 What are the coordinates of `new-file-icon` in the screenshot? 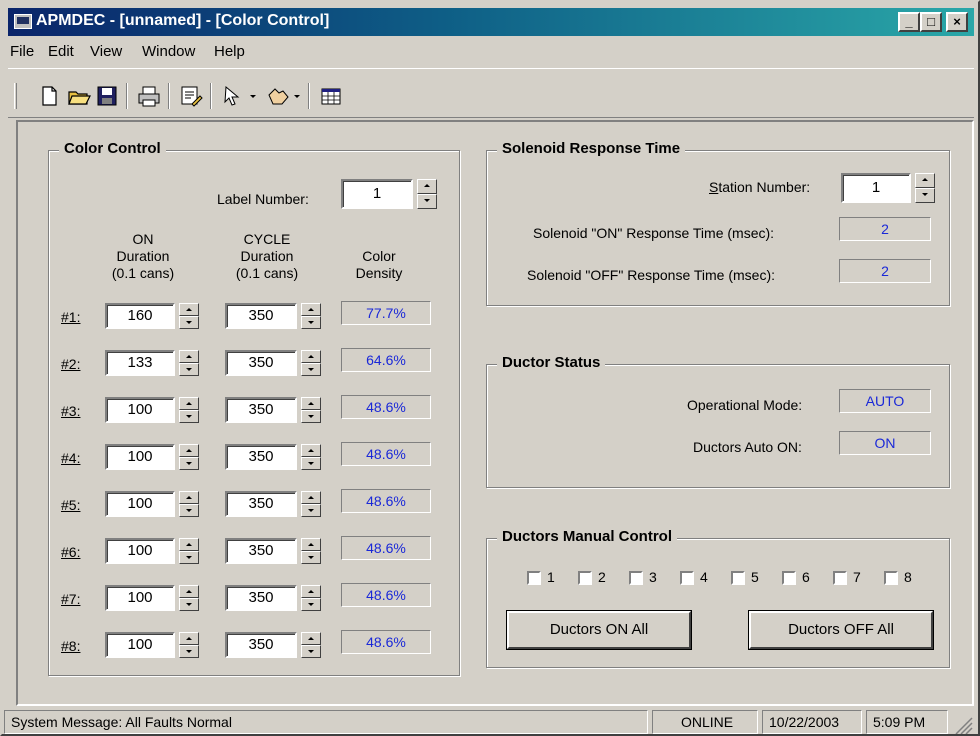 It's located at (49, 96).